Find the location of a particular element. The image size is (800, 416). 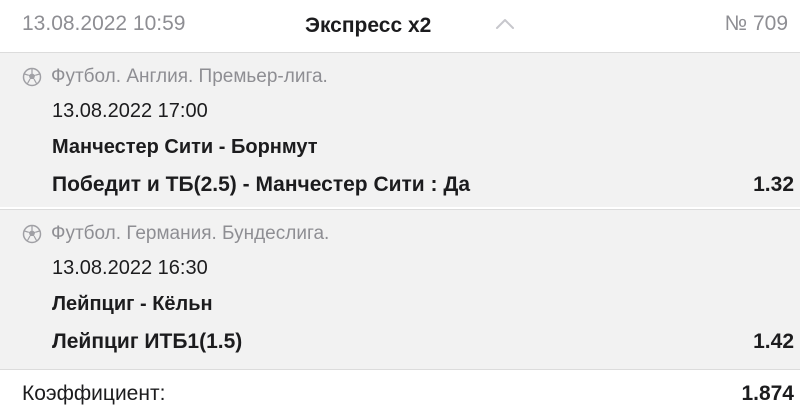

bet-date: 13.08.2022 10:59 is located at coordinates (104, 23).